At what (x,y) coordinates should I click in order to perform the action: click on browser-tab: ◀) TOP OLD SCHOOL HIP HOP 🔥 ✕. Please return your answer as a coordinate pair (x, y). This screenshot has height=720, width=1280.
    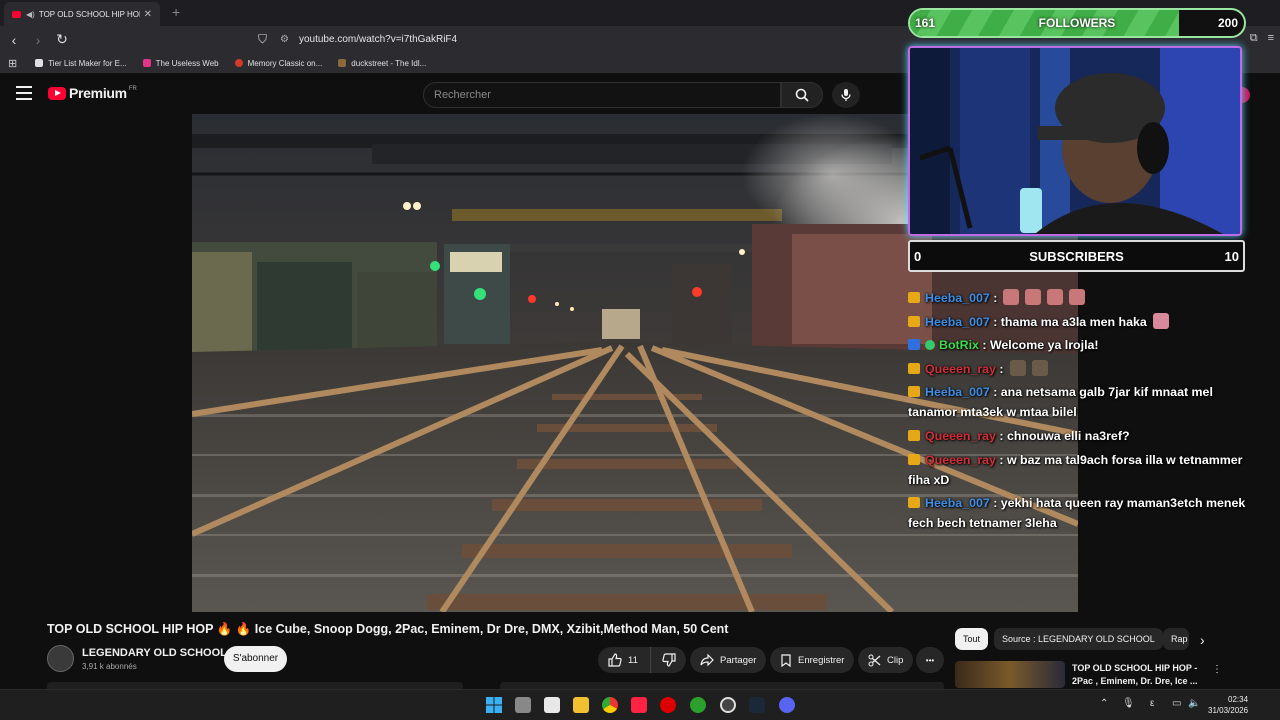
    Looking at the image, I should click on (82, 14).